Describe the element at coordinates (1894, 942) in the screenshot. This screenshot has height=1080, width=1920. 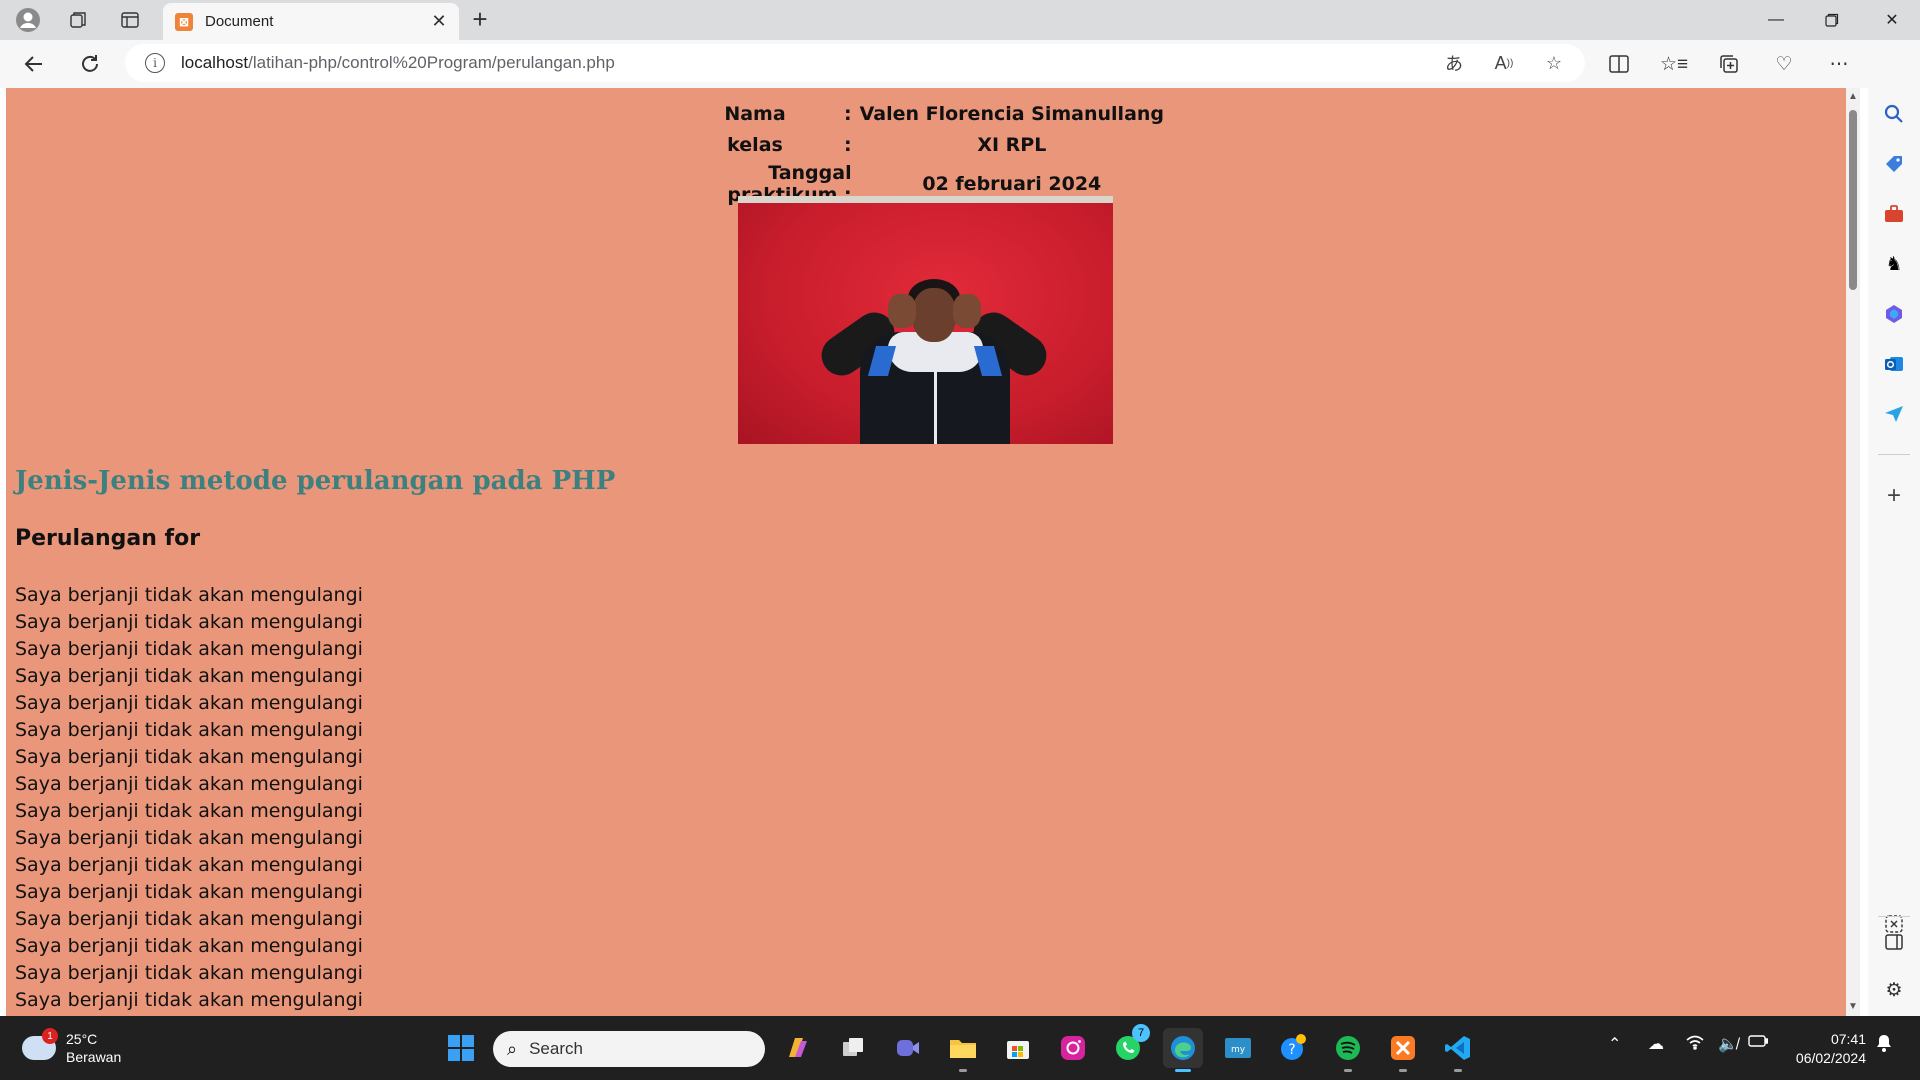
I see `hide-sidebar-icon` at that location.